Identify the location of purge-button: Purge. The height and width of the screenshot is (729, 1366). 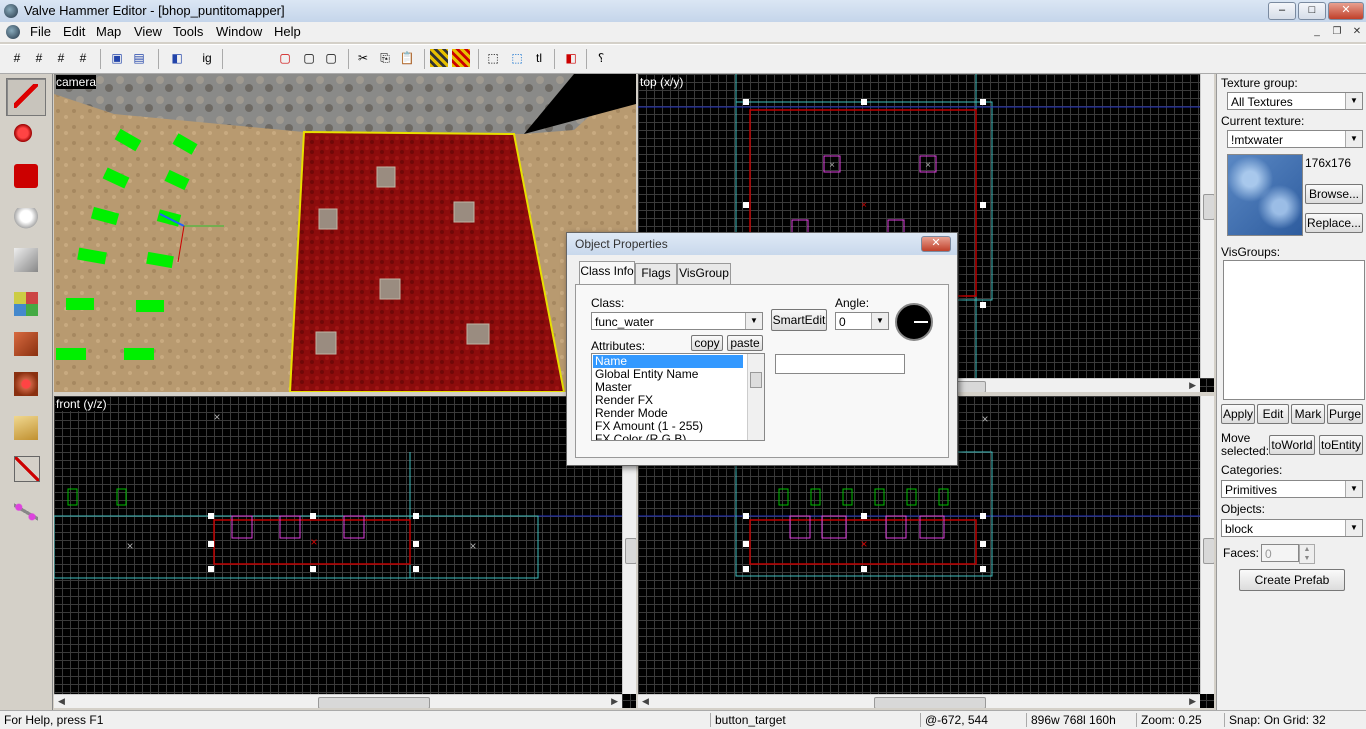
(1345, 414).